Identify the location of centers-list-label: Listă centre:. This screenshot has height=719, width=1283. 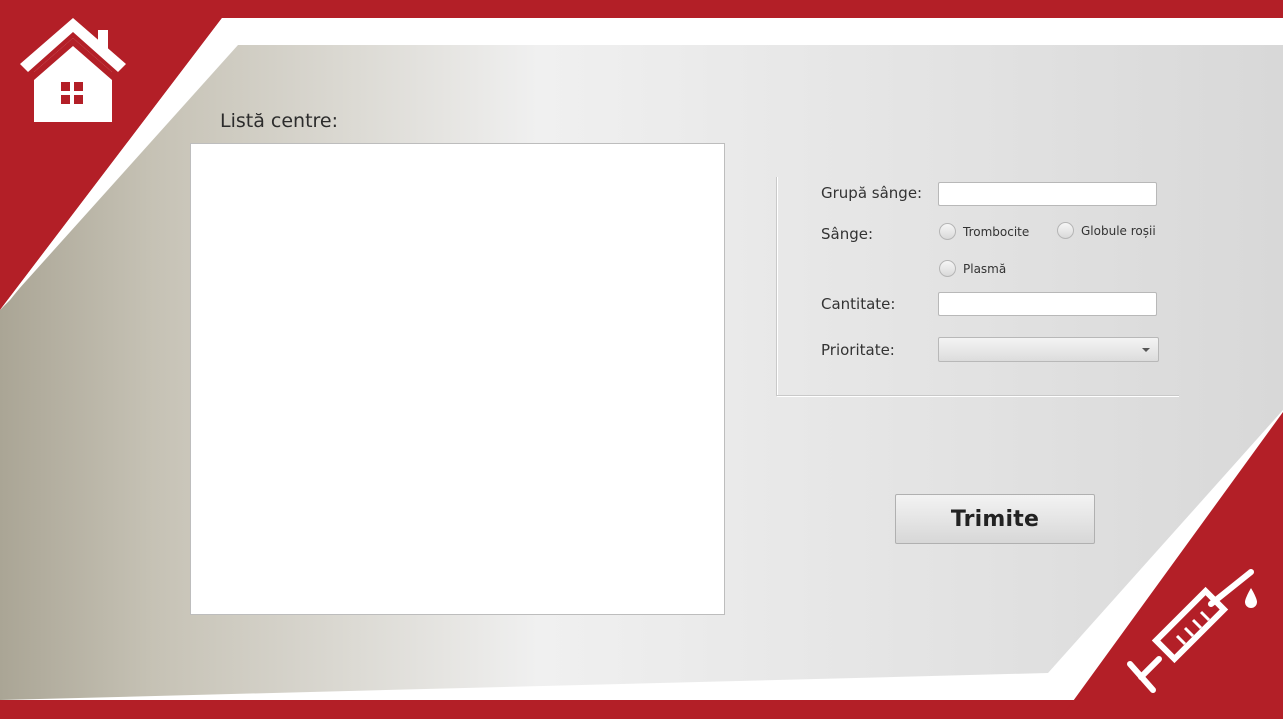
(279, 121).